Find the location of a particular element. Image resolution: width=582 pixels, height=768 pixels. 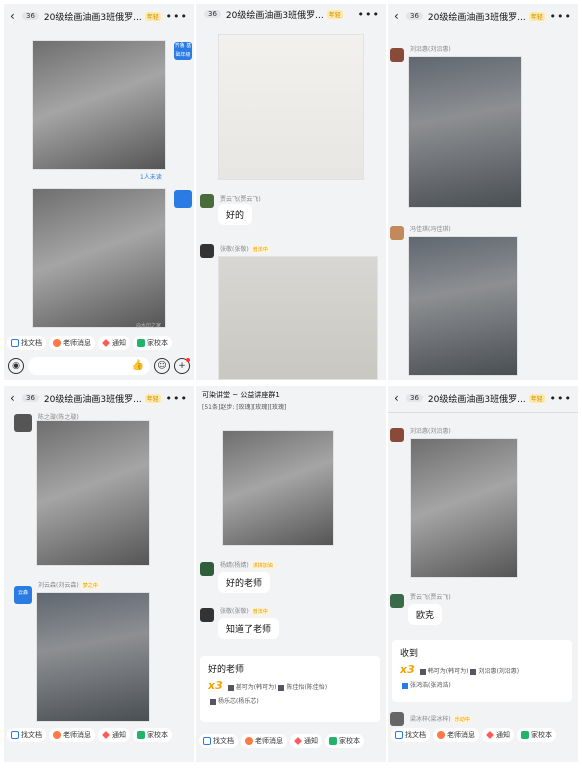

notification-dot is located at coordinates (188, 360).